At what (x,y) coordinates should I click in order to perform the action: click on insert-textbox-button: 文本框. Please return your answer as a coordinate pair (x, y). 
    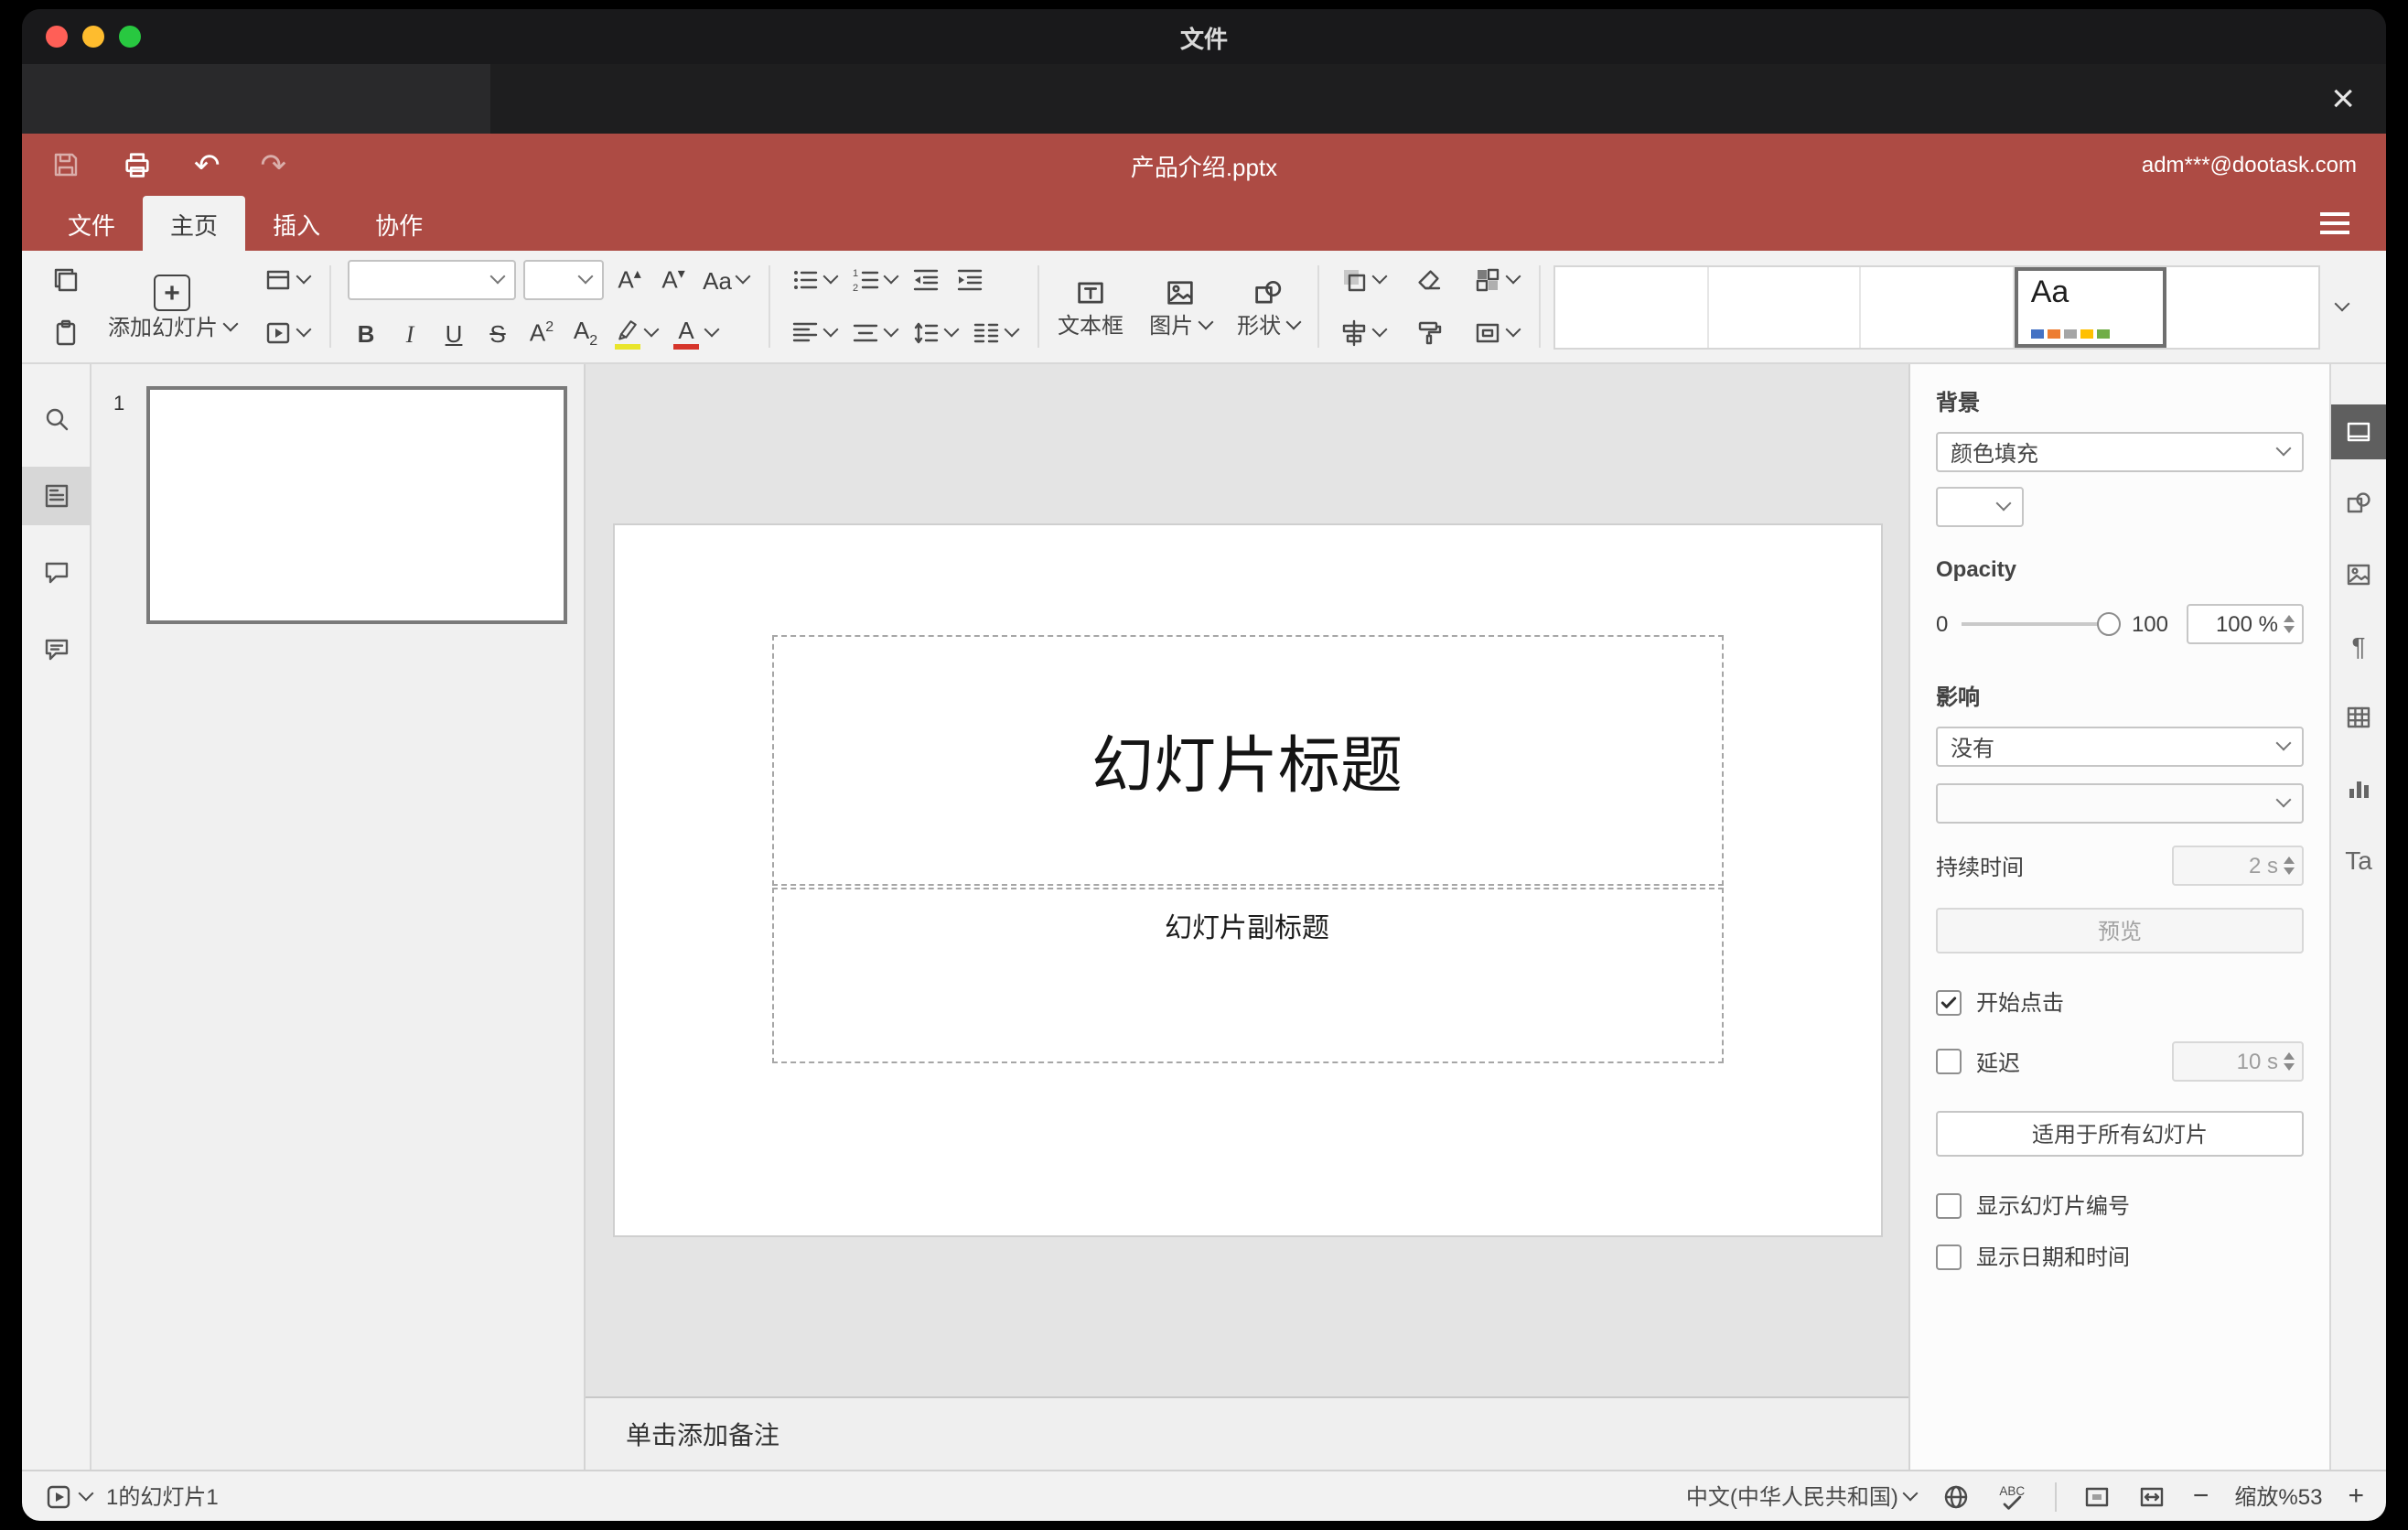
    Looking at the image, I should click on (1090, 306).